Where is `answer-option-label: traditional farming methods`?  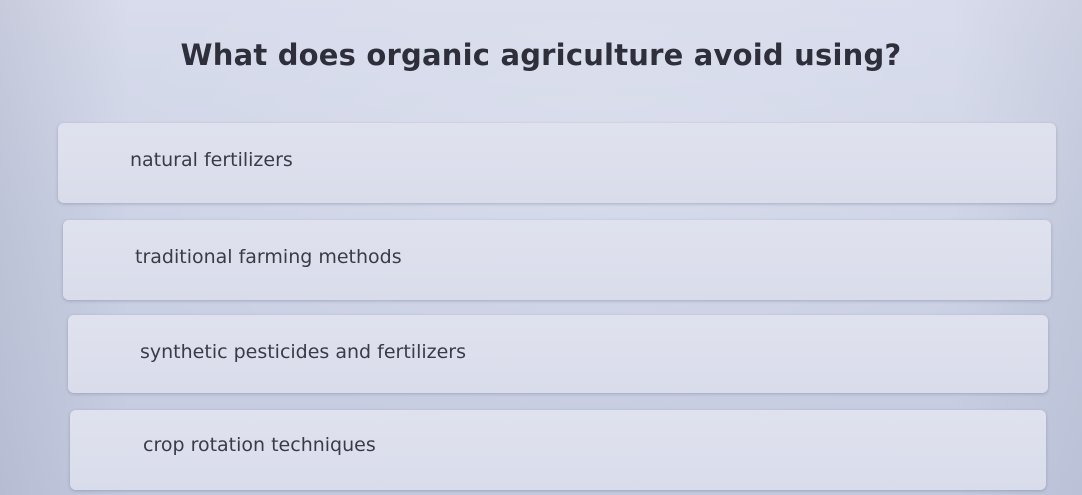
answer-option-label: traditional farming methods is located at coordinates (268, 257).